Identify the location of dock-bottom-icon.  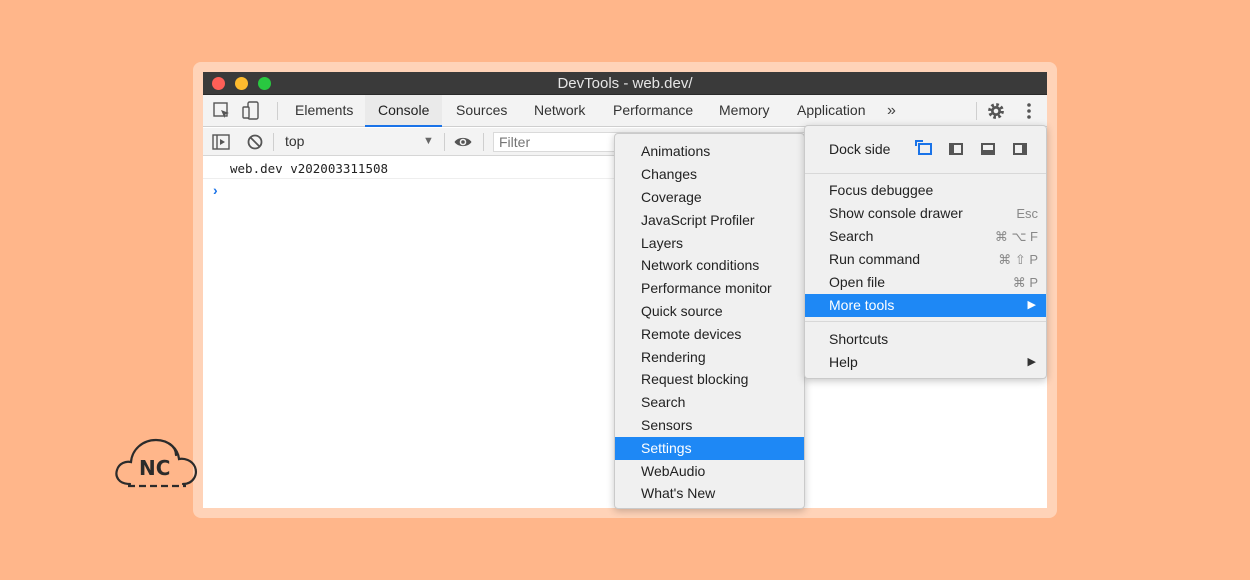
(988, 149).